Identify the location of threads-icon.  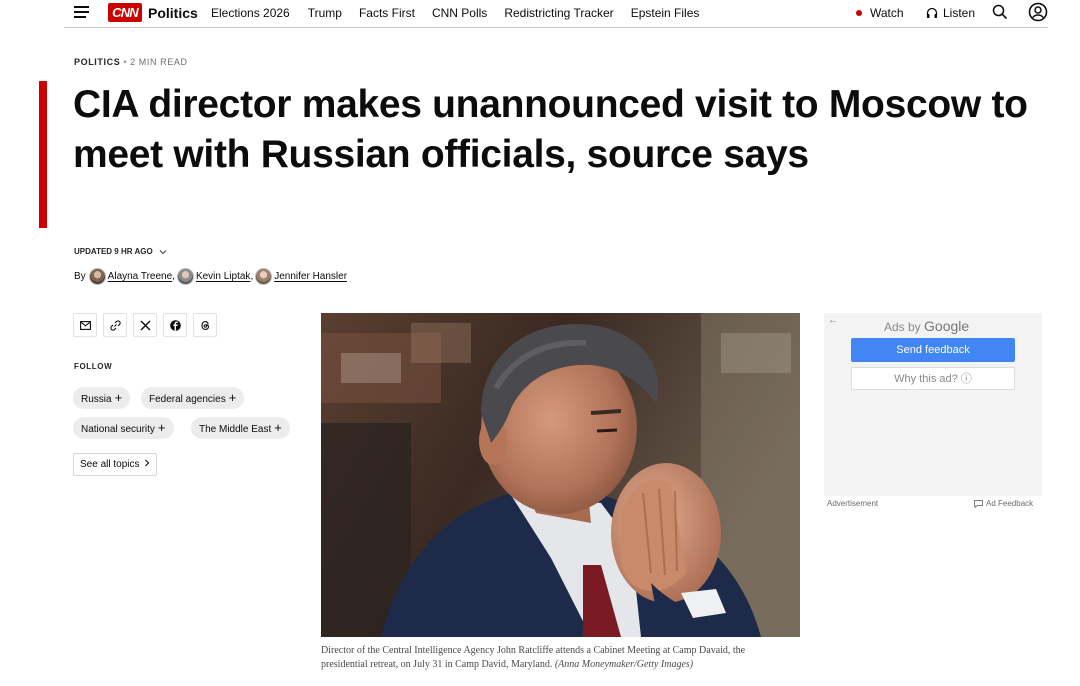
(204, 325).